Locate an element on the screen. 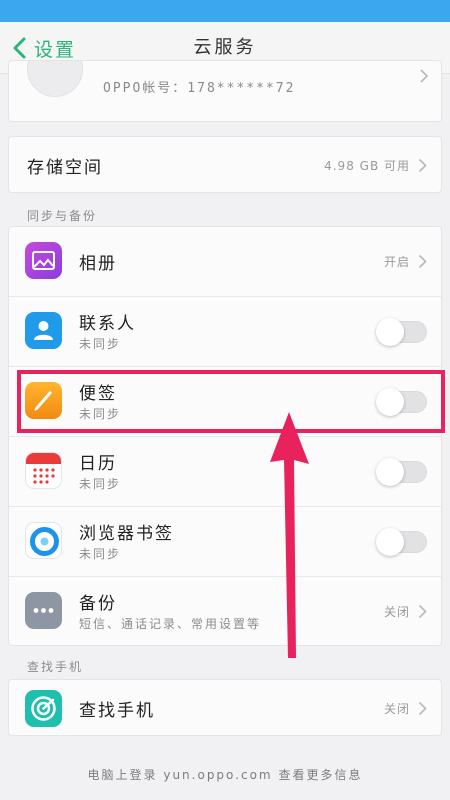 The image size is (450, 800). backup-icon is located at coordinates (43, 610).